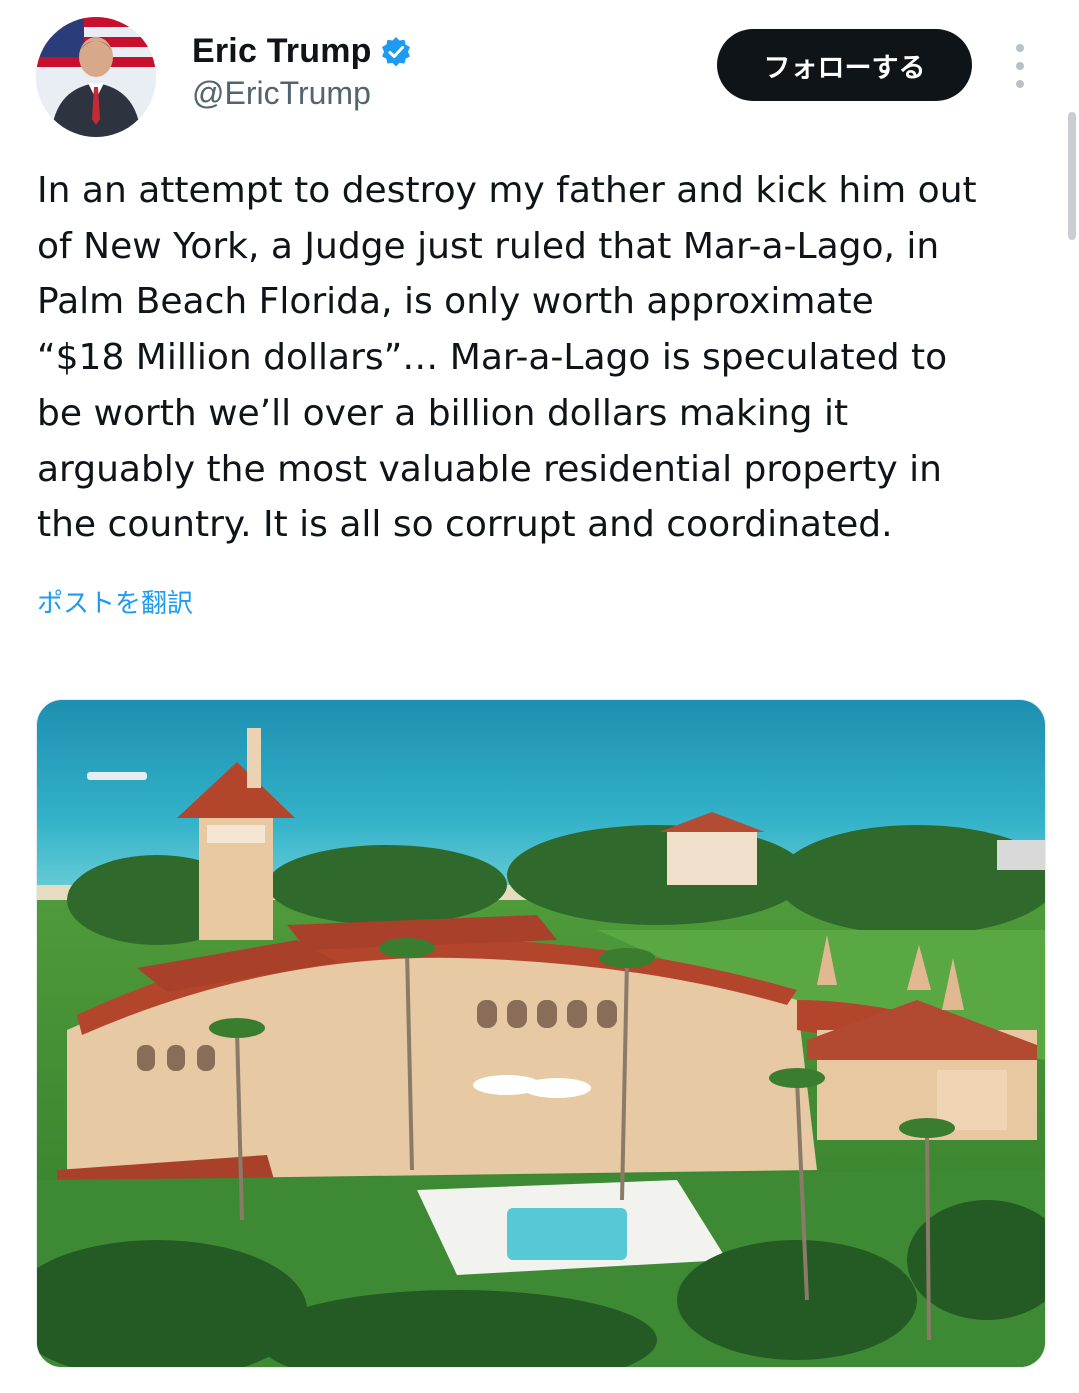  What do you see at coordinates (844, 65) in the screenshot?
I see `follow-button: フォローする` at bounding box center [844, 65].